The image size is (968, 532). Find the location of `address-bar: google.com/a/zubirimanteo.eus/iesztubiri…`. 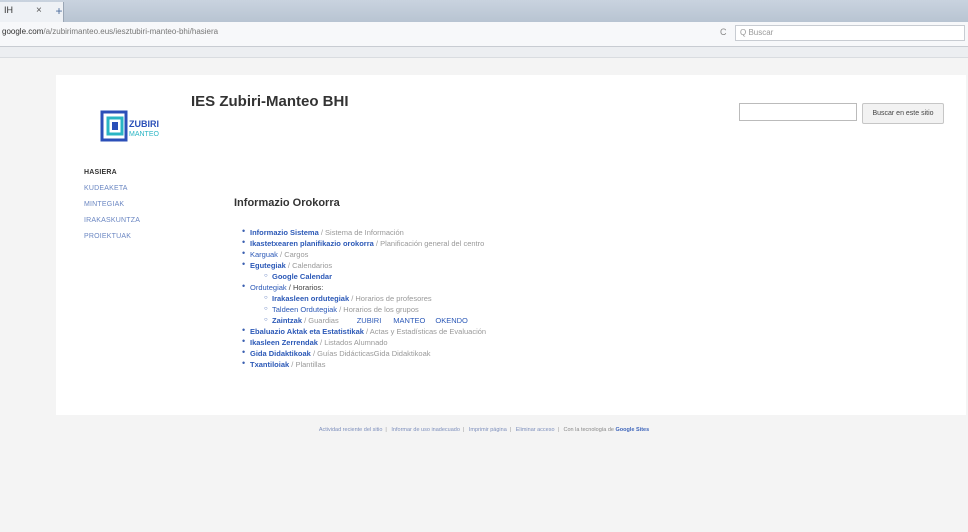

address-bar: google.com/a/zubirimanteo.eus/iesztubiri… is located at coordinates (484, 34).